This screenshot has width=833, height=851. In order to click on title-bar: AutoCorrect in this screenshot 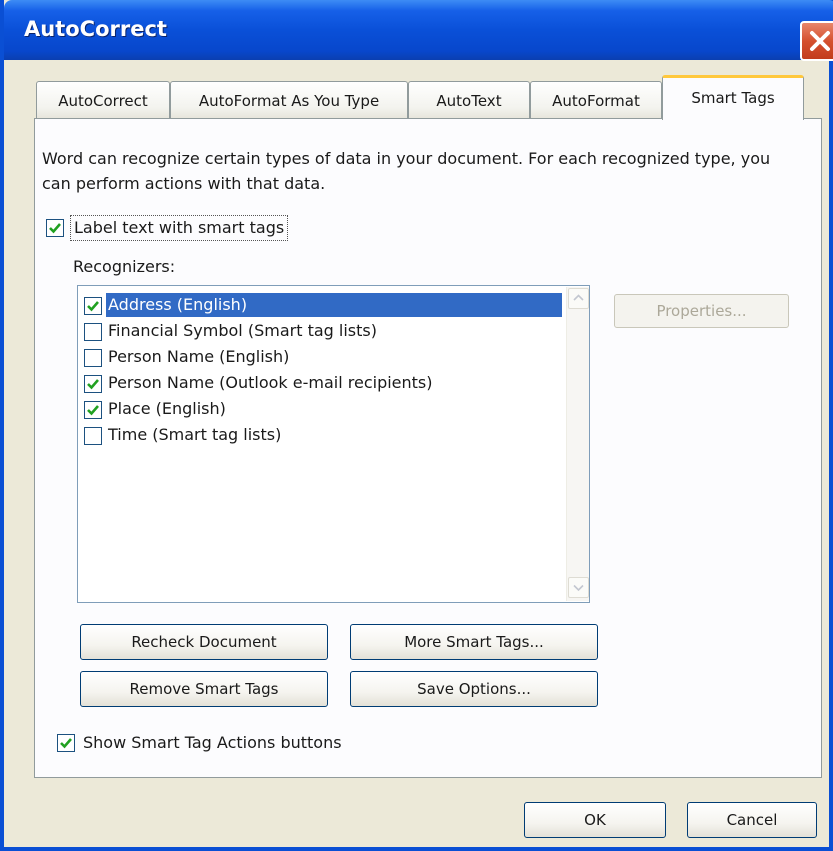, I will do `click(418, 30)`.